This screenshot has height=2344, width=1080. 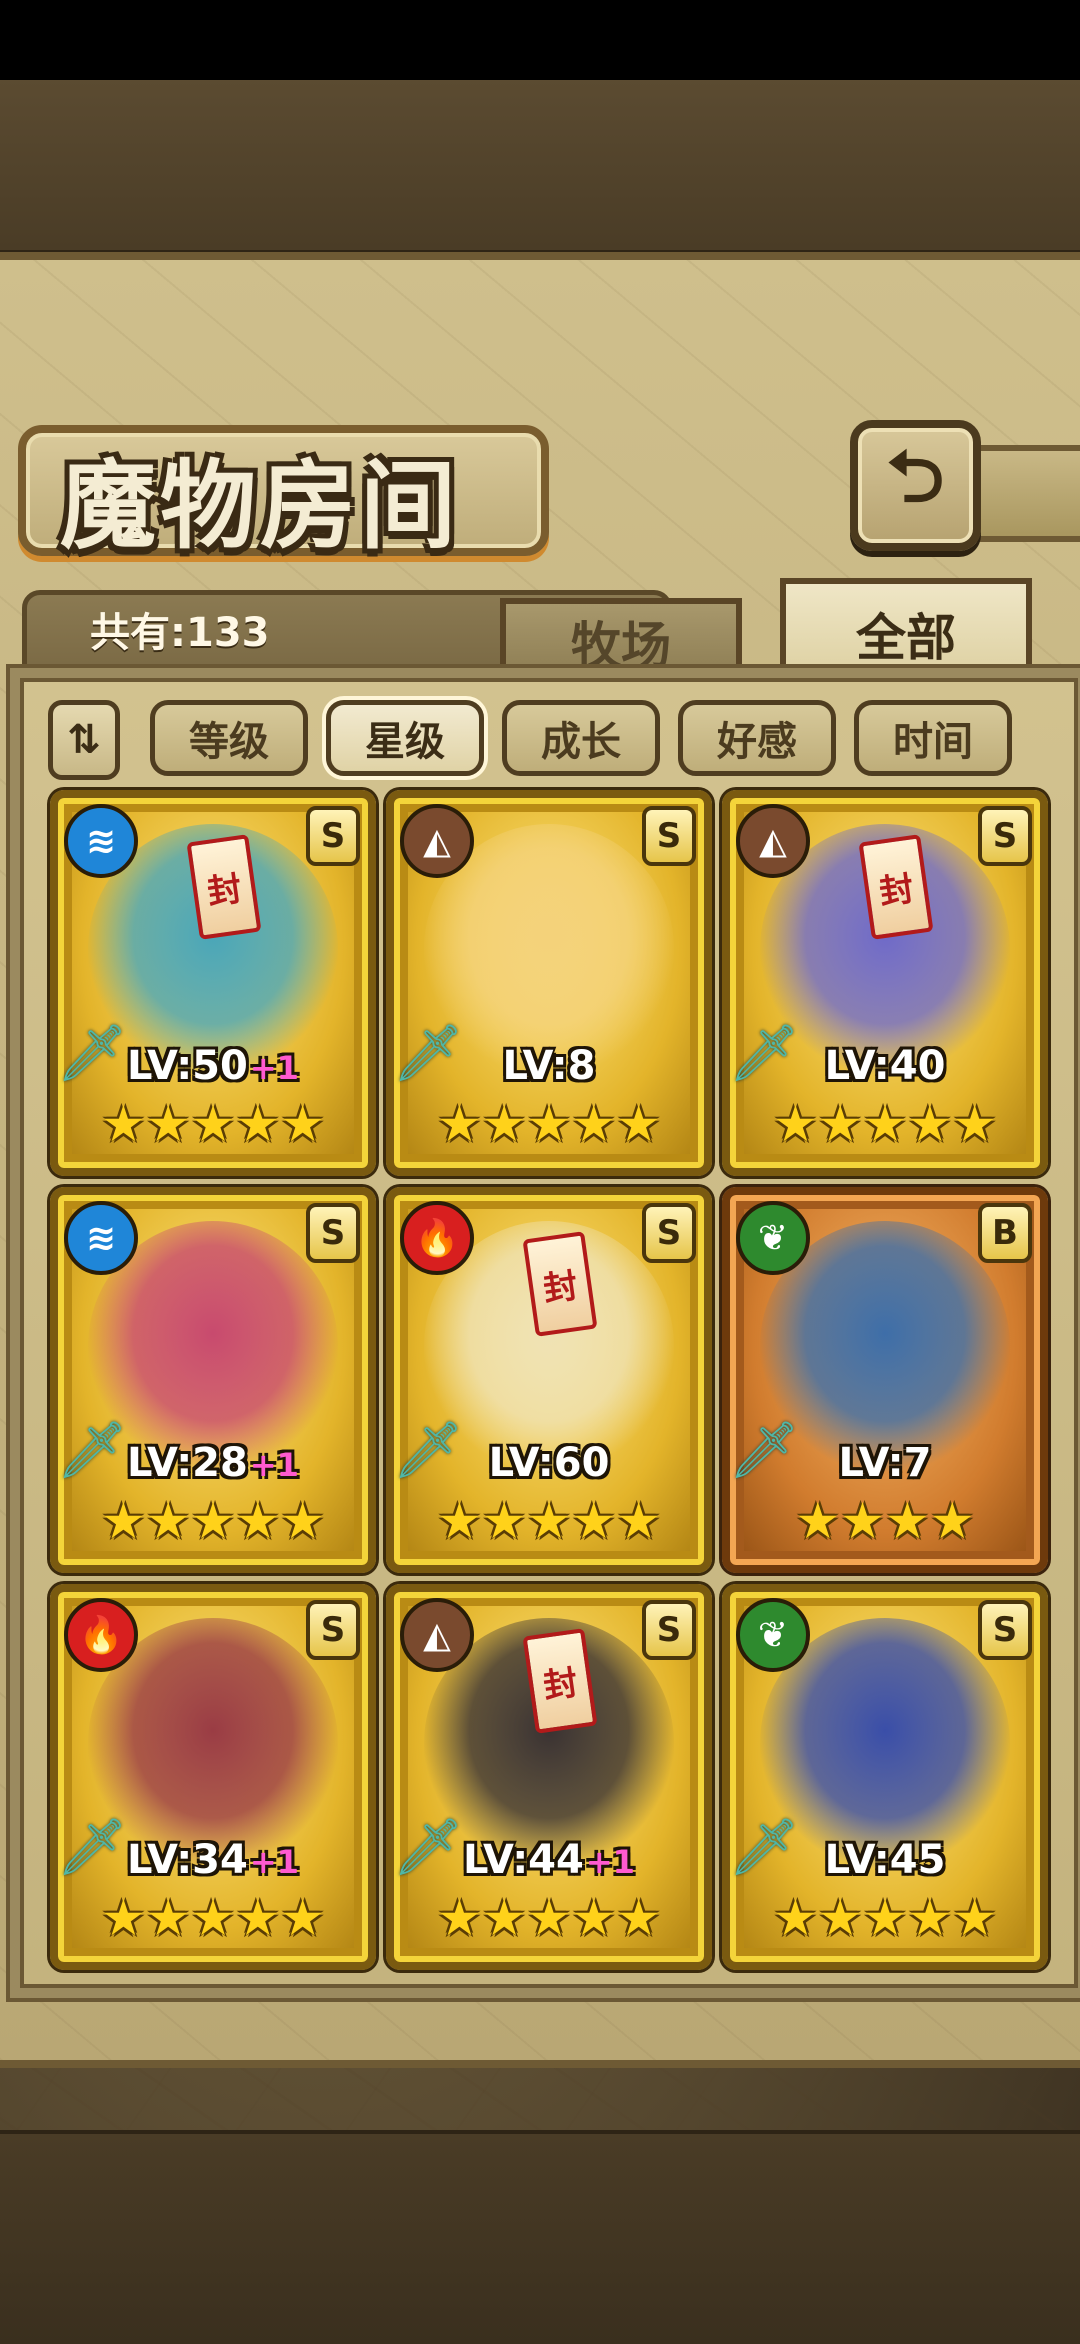 I want to click on level-label: LV:44+1, so click(x=549, y=1860).